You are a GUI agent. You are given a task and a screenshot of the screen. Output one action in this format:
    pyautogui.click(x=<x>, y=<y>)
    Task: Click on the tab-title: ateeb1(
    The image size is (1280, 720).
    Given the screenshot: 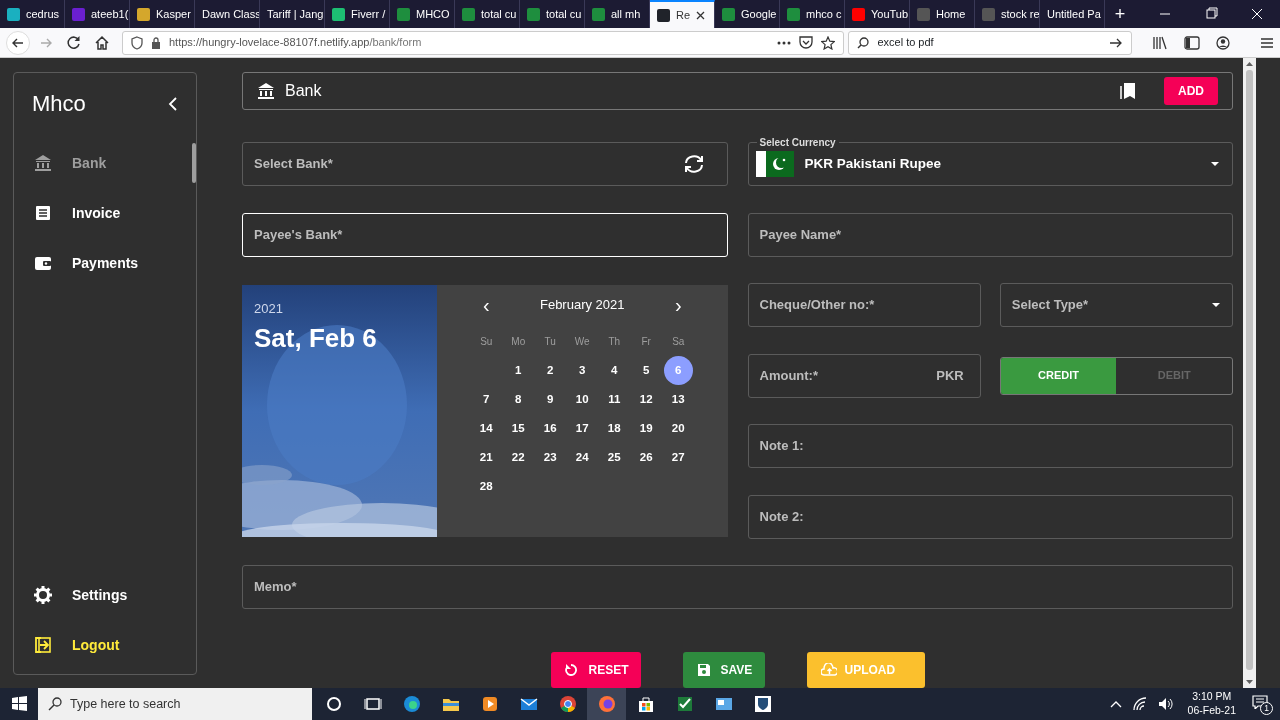 What is the action you would take?
    pyautogui.click(x=110, y=14)
    